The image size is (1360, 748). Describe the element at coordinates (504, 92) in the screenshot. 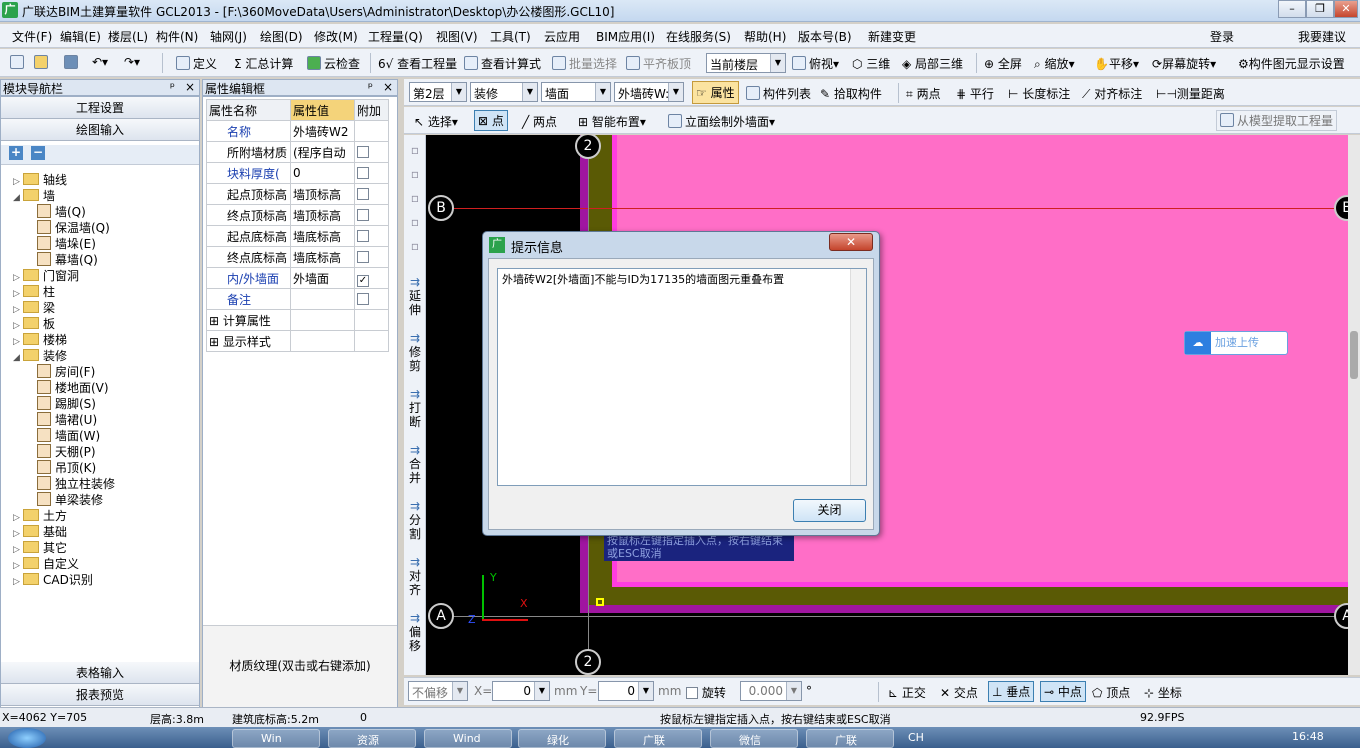

I see `category-select: 装修` at that location.